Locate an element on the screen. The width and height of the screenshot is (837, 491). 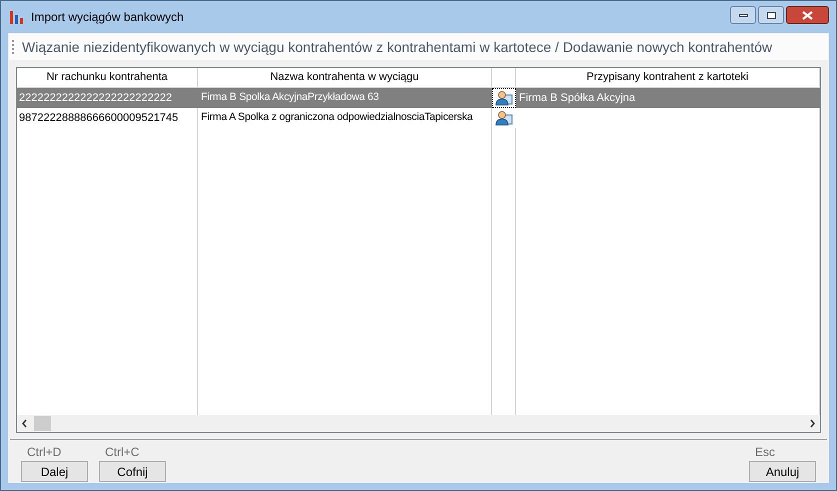
column-header: Nr rachunku kontrahenta is located at coordinates (107, 77).